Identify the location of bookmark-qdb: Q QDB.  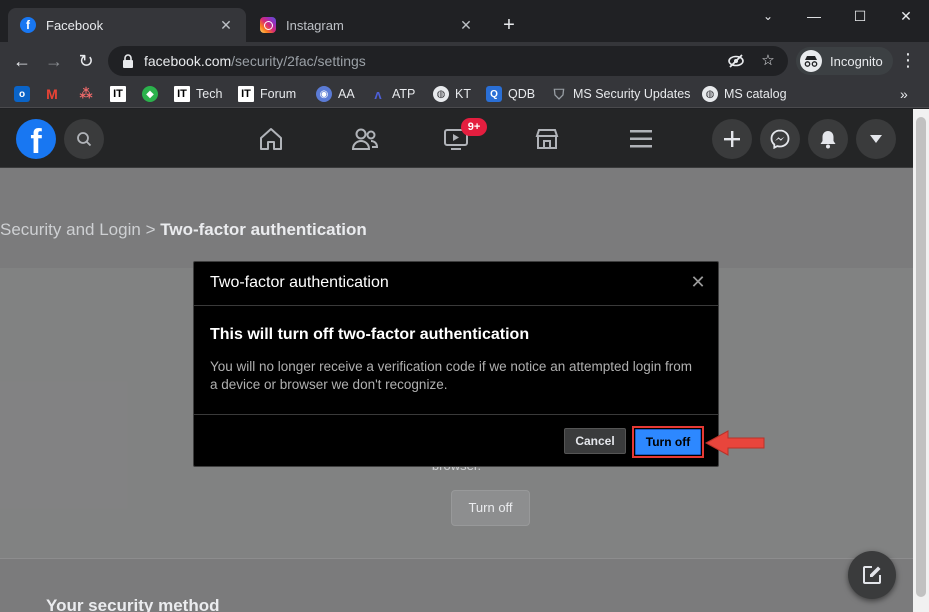
(510, 94).